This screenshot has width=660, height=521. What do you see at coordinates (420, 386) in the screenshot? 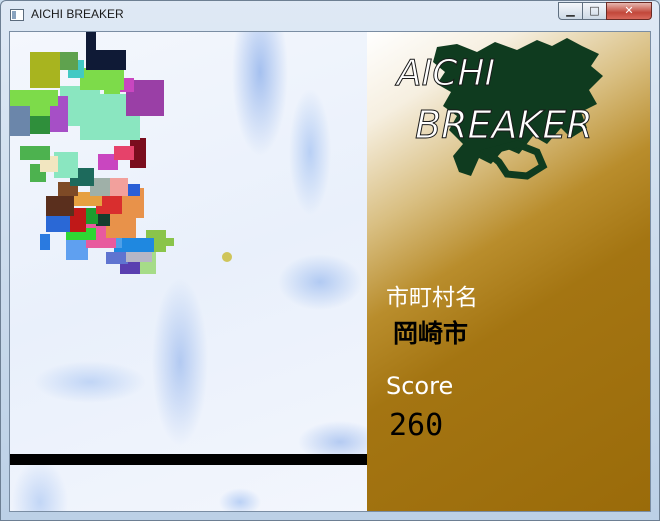
I see `score-label: Score` at bounding box center [420, 386].